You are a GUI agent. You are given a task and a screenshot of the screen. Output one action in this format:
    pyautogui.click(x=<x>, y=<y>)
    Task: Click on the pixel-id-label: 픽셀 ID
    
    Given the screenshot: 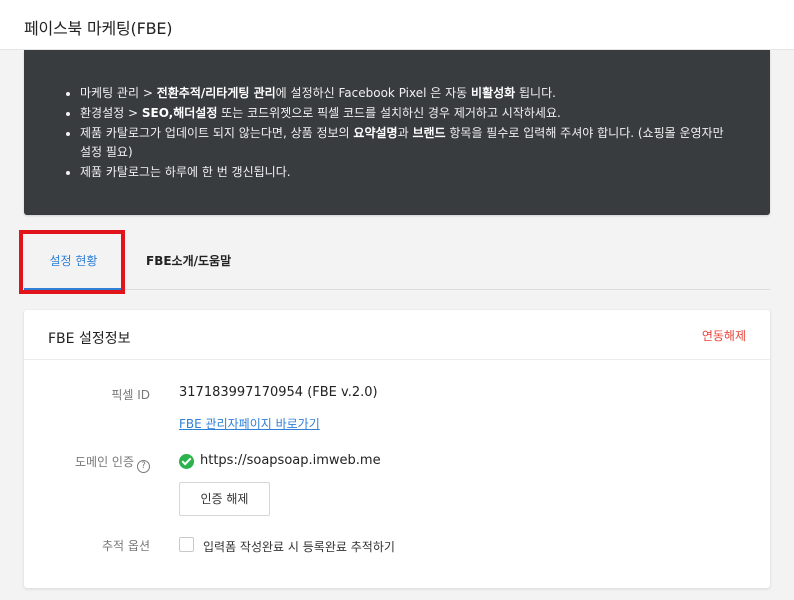 What is the action you would take?
    pyautogui.click(x=130, y=395)
    